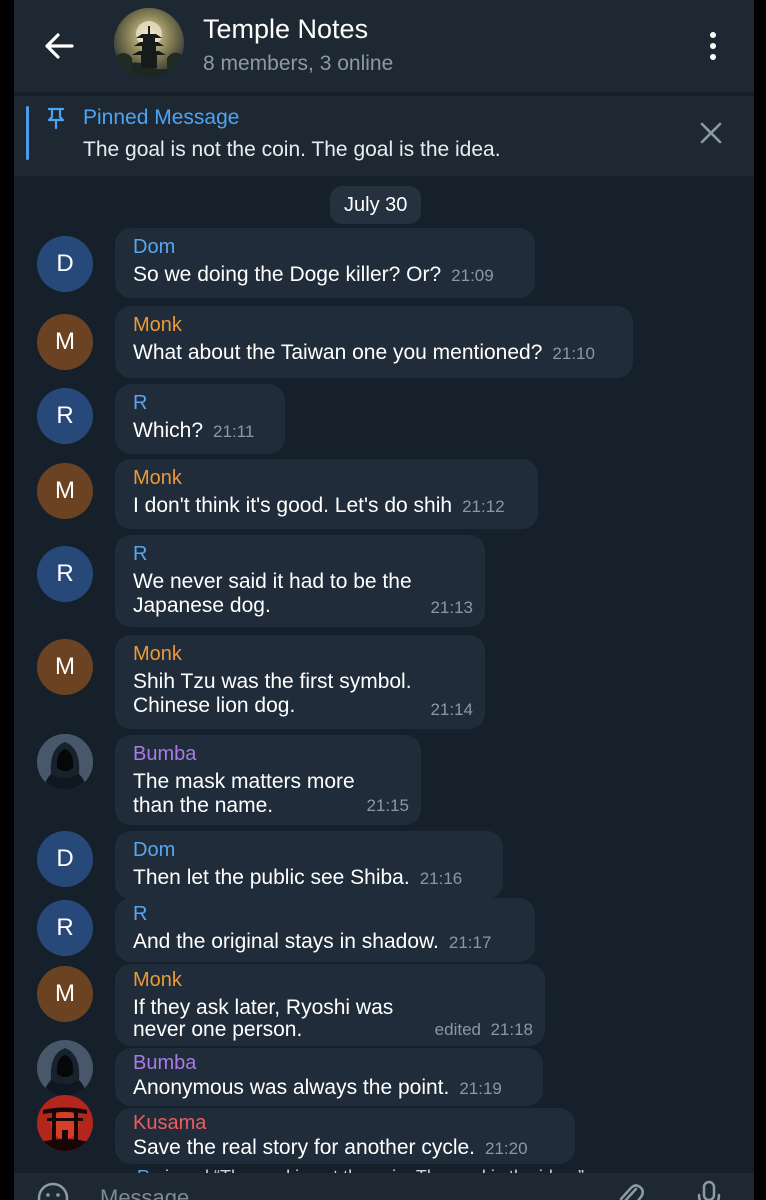 This screenshot has height=1200, width=766. Describe the element at coordinates (484, 1030) in the screenshot. I see `message-time-edited: edited 21:18` at that location.